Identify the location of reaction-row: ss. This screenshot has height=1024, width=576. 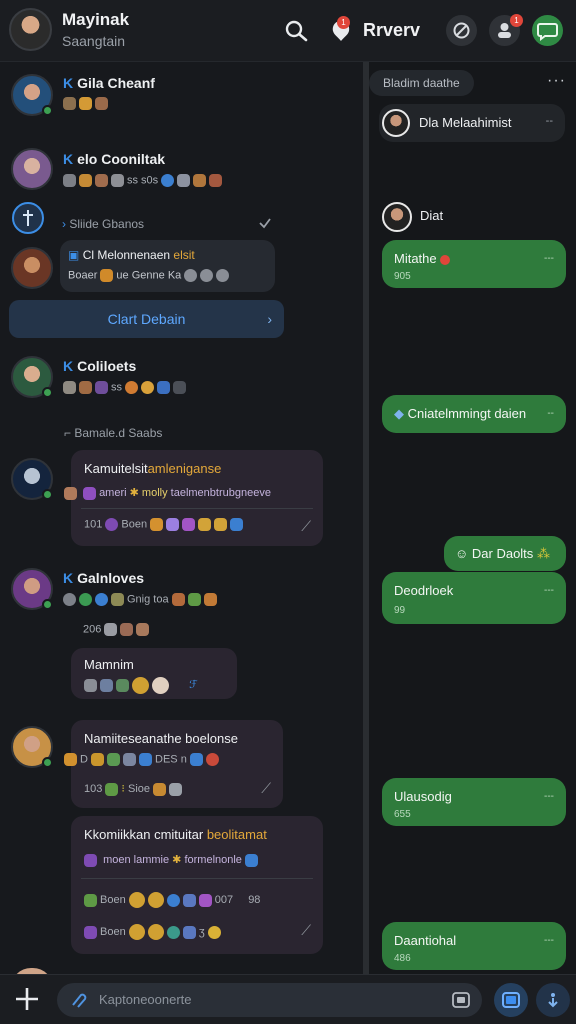
(126, 387).